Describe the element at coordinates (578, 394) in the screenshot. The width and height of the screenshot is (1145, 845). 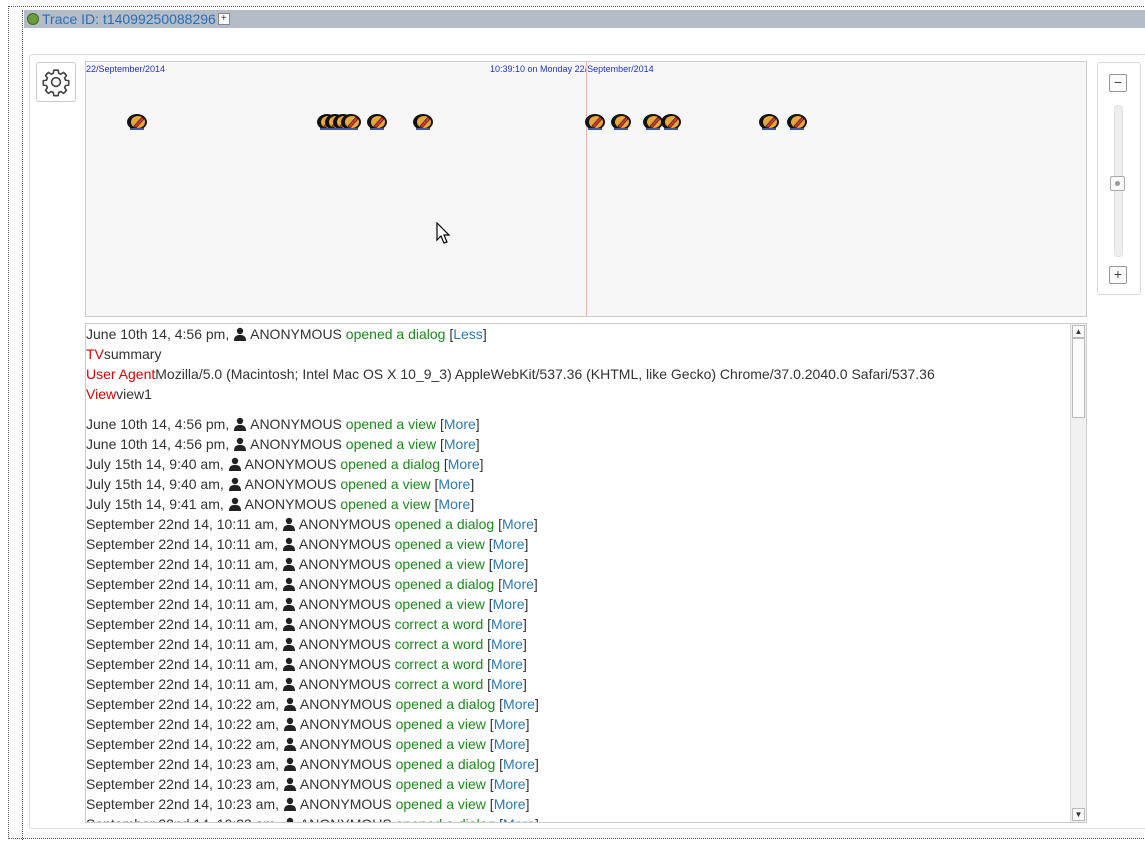
I see `detail-row: Viewview1` at that location.